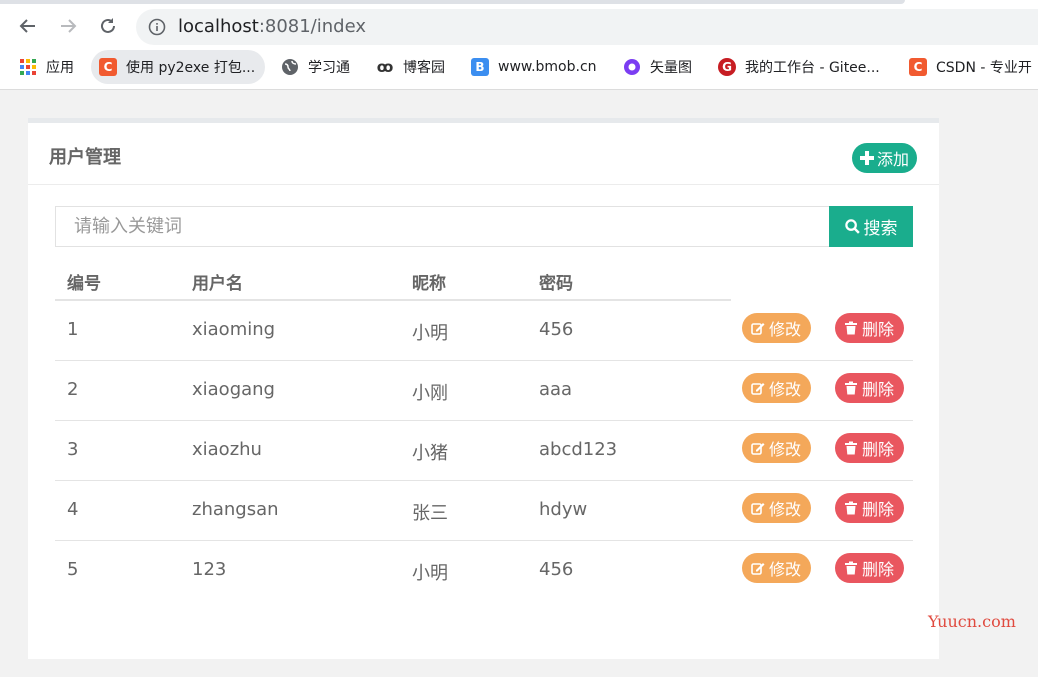 This screenshot has width=1038, height=677. I want to click on cell-id: 2, so click(73, 389).